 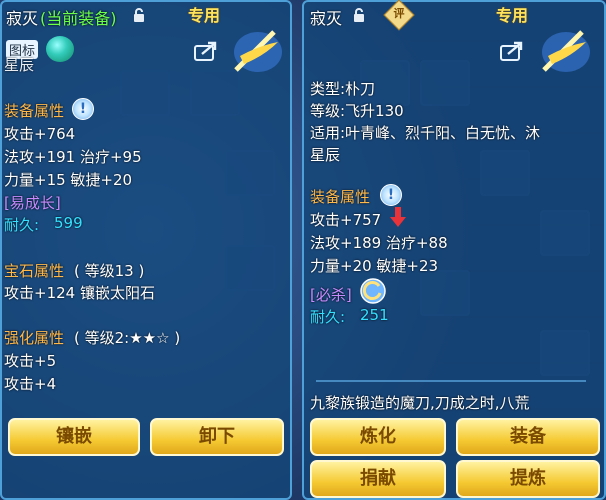 What do you see at coordinates (40, 134) in the screenshot?
I see `attr-line: 攻击+764` at bounding box center [40, 134].